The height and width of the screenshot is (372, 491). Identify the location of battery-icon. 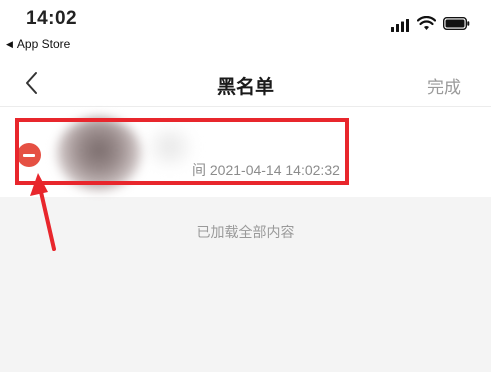
(456, 23).